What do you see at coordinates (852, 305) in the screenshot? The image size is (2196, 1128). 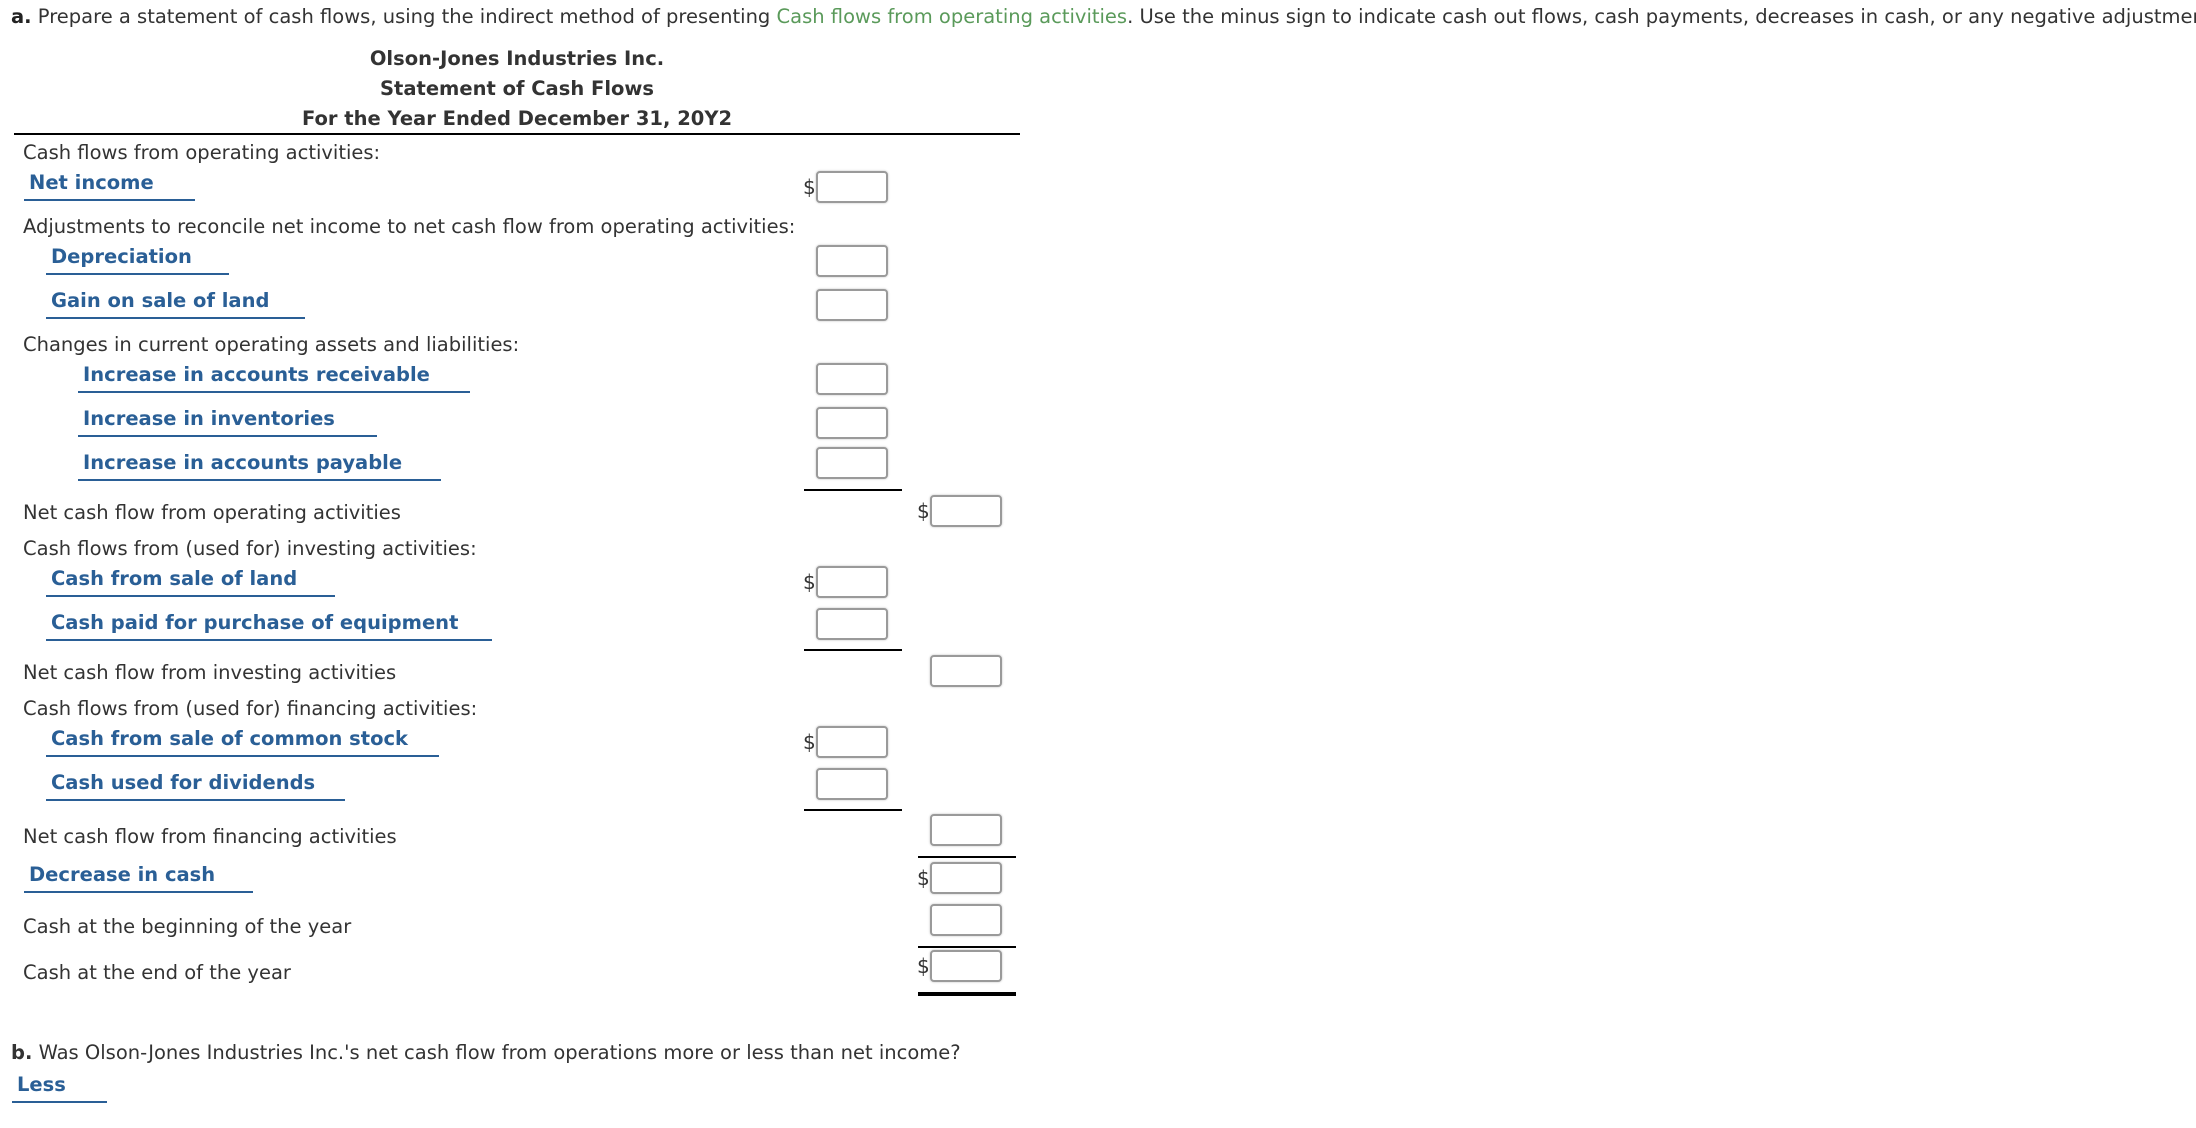 I see `gain-on-sale-input` at bounding box center [852, 305].